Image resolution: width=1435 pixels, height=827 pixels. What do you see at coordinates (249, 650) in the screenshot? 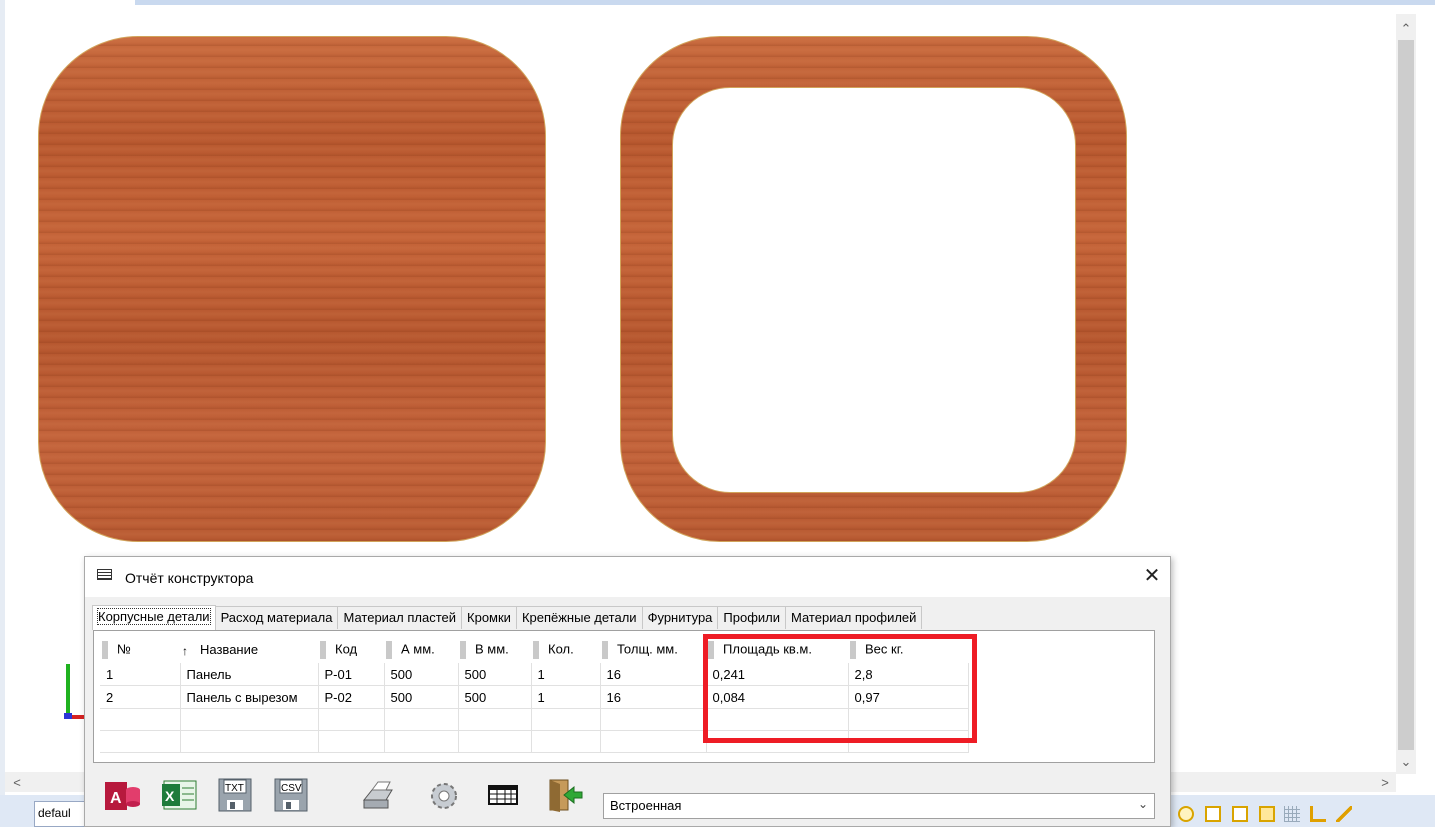
I see `column-header-name: ↑ Название` at bounding box center [249, 650].